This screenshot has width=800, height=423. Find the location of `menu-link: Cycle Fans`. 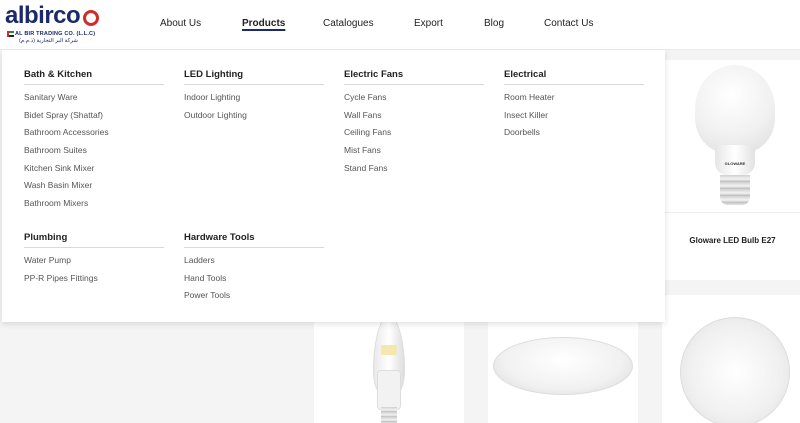

menu-link: Cycle Fans is located at coordinates (414, 98).